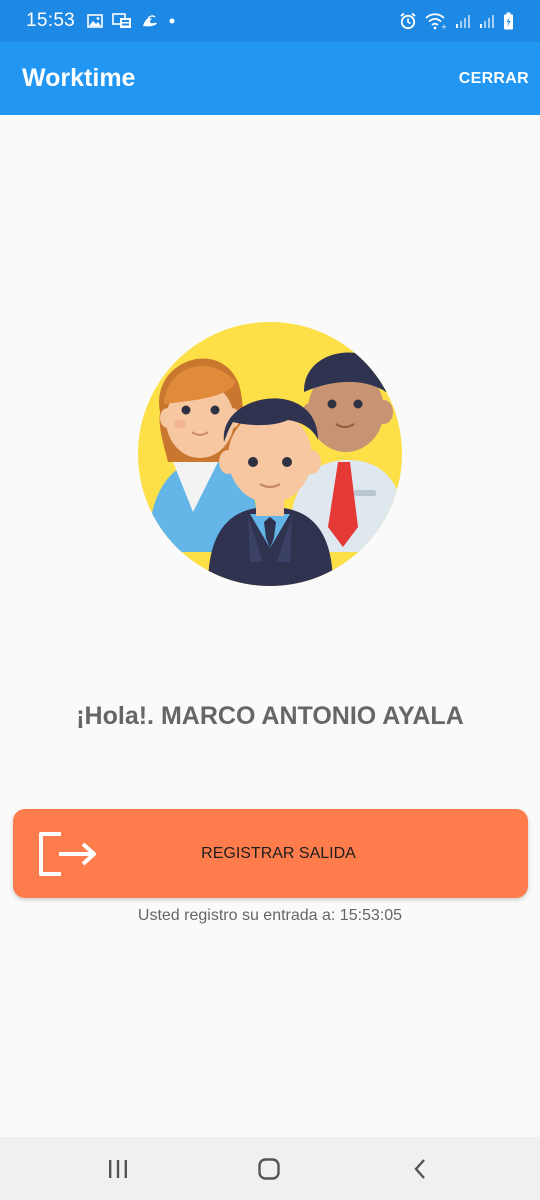 This screenshot has width=540, height=1200. I want to click on recent-apps-button, so click(118, 1168).